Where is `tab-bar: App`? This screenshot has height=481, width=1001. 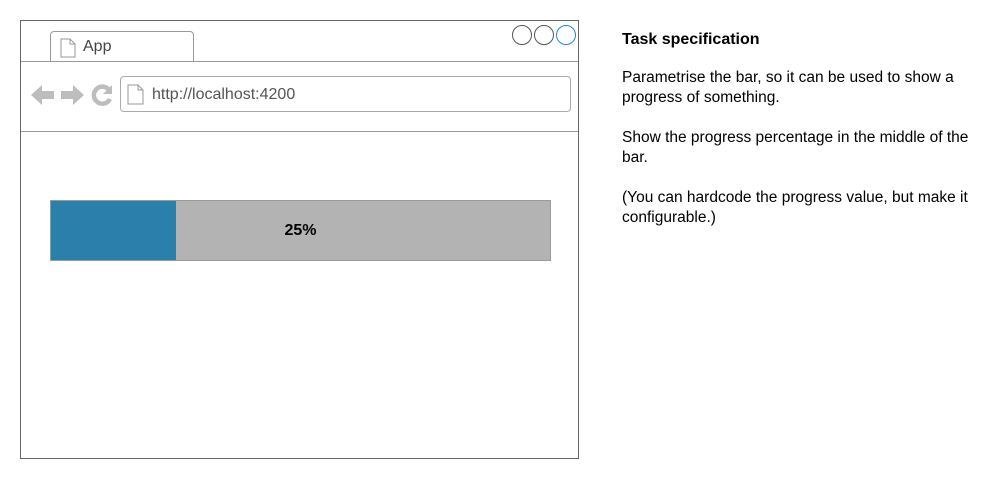 tab-bar: App is located at coordinates (299, 41).